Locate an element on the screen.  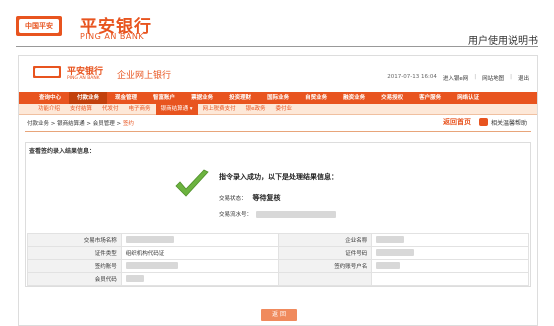
serial-label: 交易流水号： is located at coordinates (236, 215).